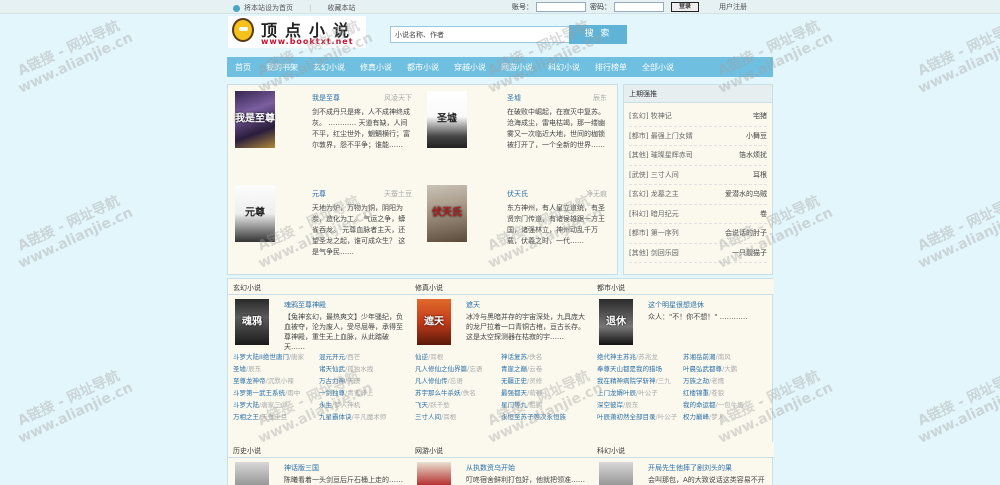 The width and height of the screenshot is (1000, 485). What do you see at coordinates (696, 417) in the screenshot?
I see `list-item-title: 权力巅峰` at bounding box center [696, 417].